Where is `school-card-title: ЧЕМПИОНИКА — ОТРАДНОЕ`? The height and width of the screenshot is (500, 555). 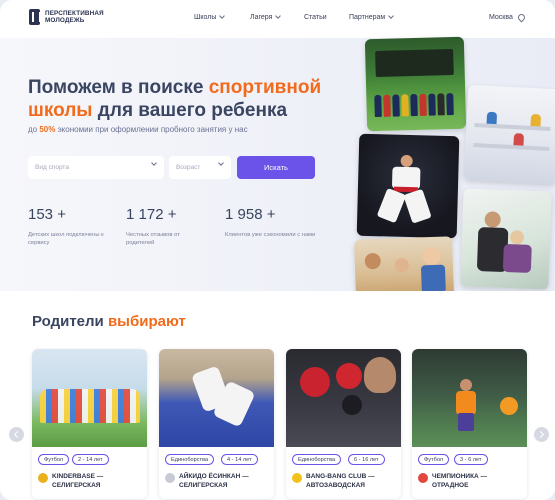
school-card-title: ЧЕМПИОНИКА — ОТРАДНОЕ is located at coordinates (460, 481).